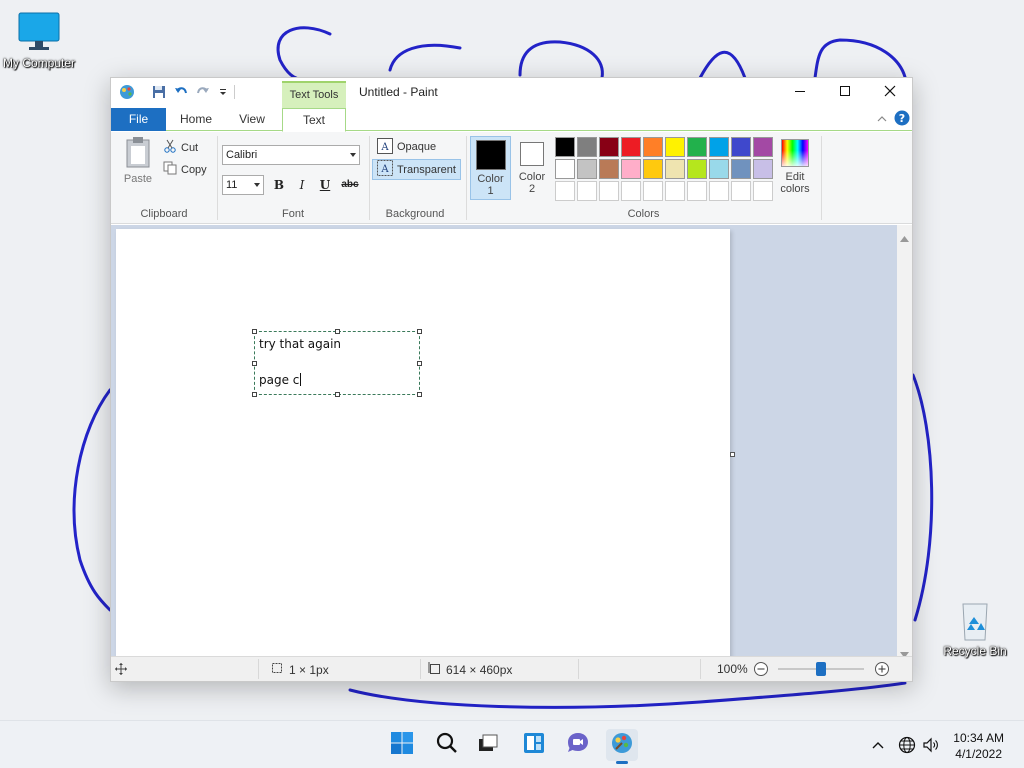  I want to click on font-size-combo: 11, so click(243, 185).